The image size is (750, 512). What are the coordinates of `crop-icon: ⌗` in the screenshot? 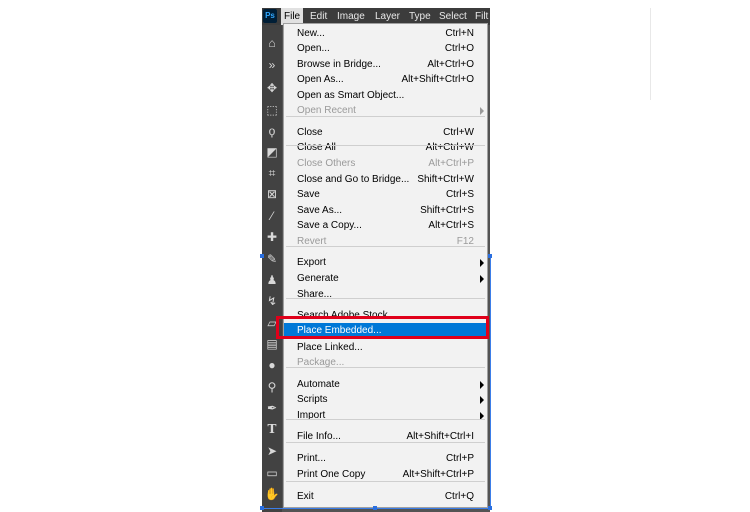 It's located at (272, 173).